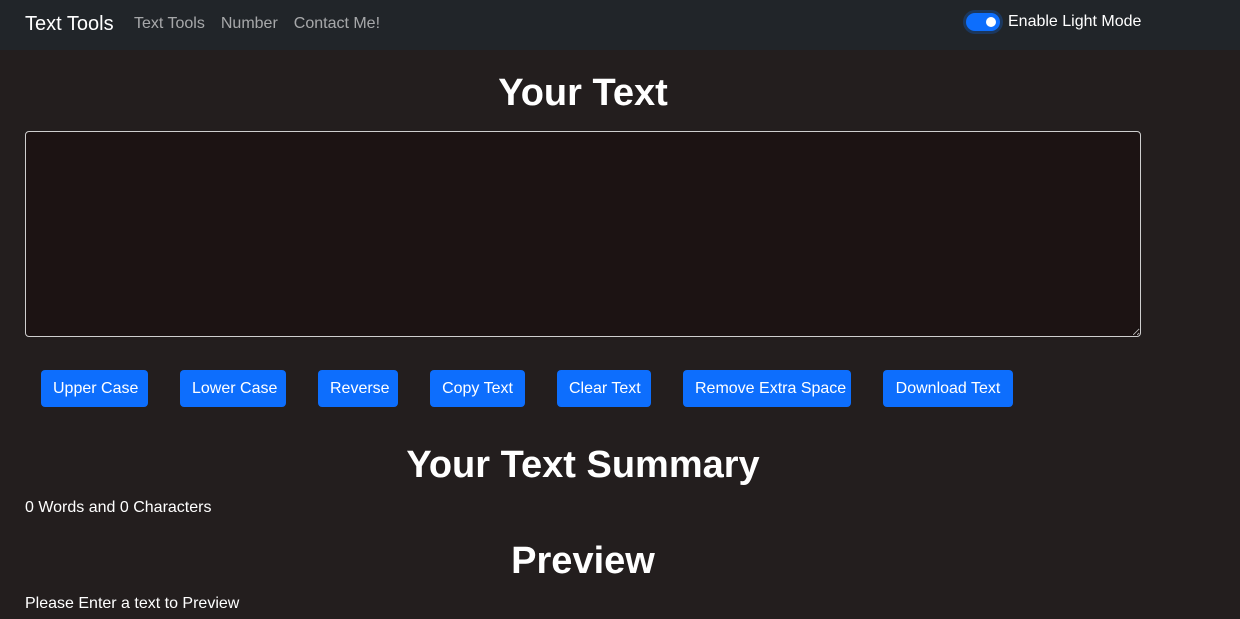  What do you see at coordinates (169, 24) in the screenshot?
I see `nav-link-text-tools: Text Tools` at bounding box center [169, 24].